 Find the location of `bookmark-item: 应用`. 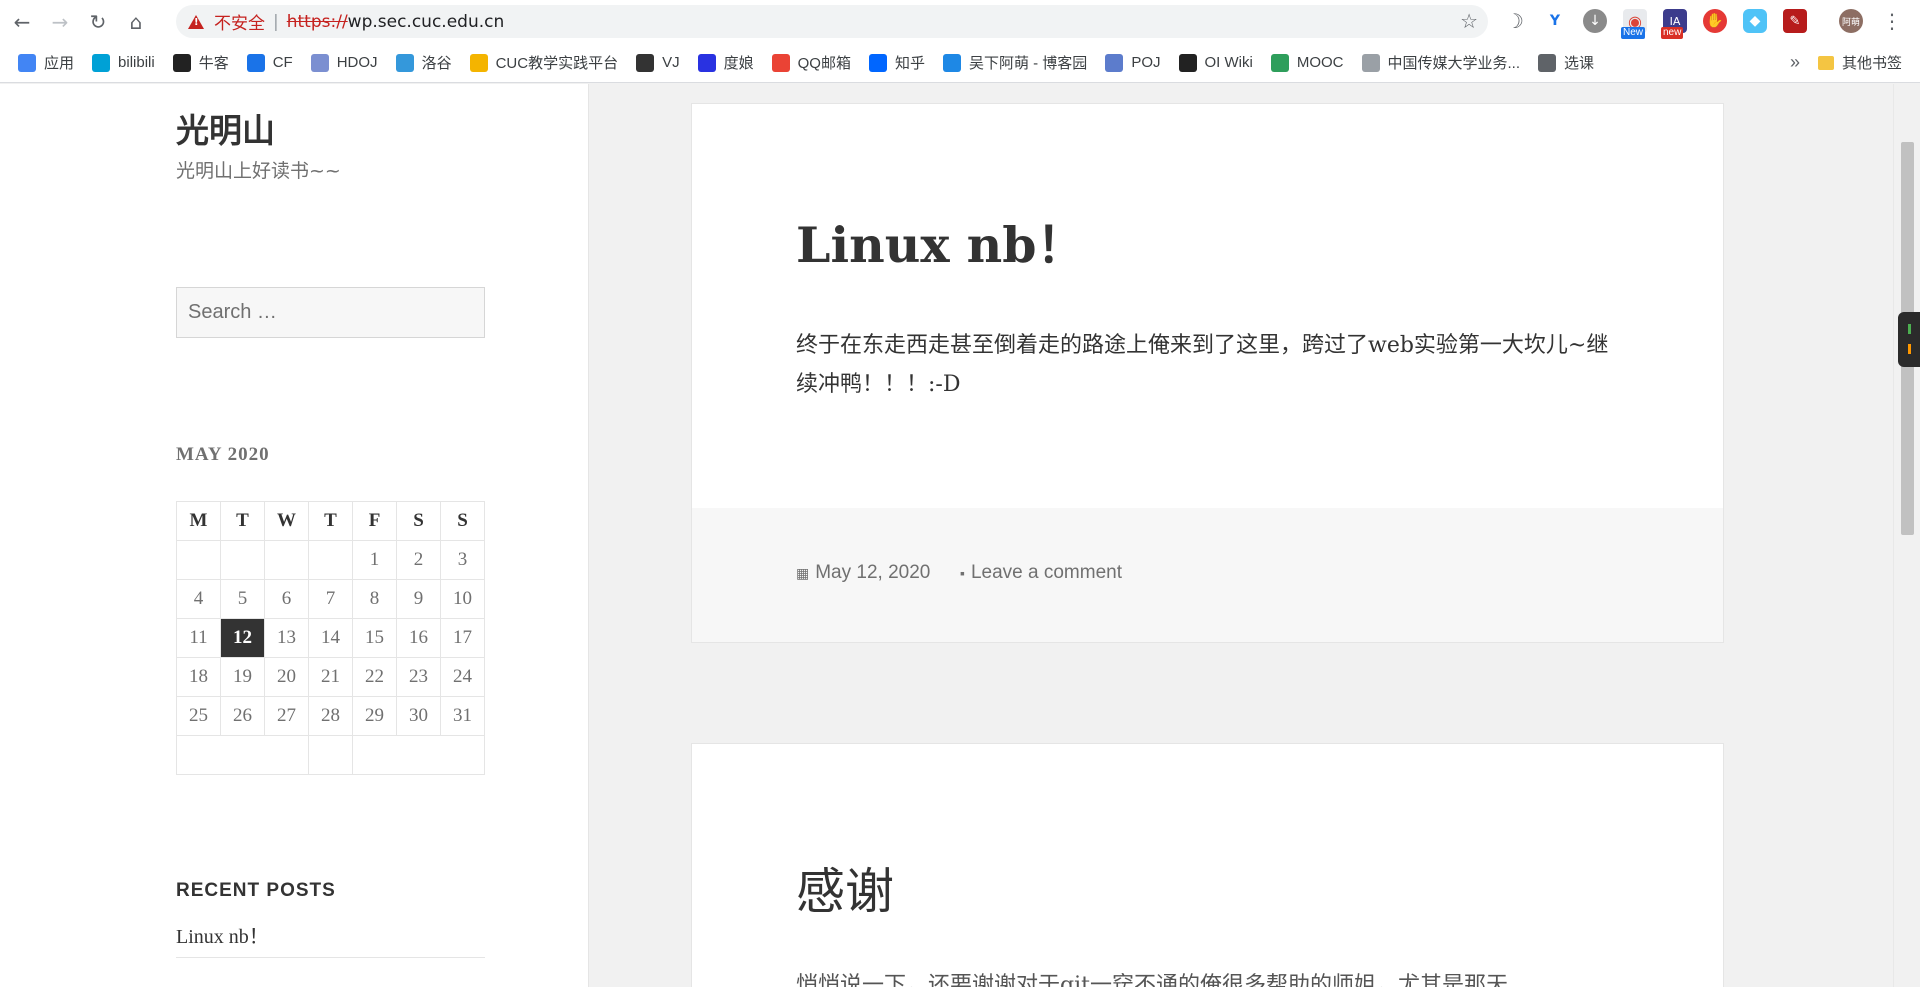

bookmark-item: 应用 is located at coordinates (46, 62).